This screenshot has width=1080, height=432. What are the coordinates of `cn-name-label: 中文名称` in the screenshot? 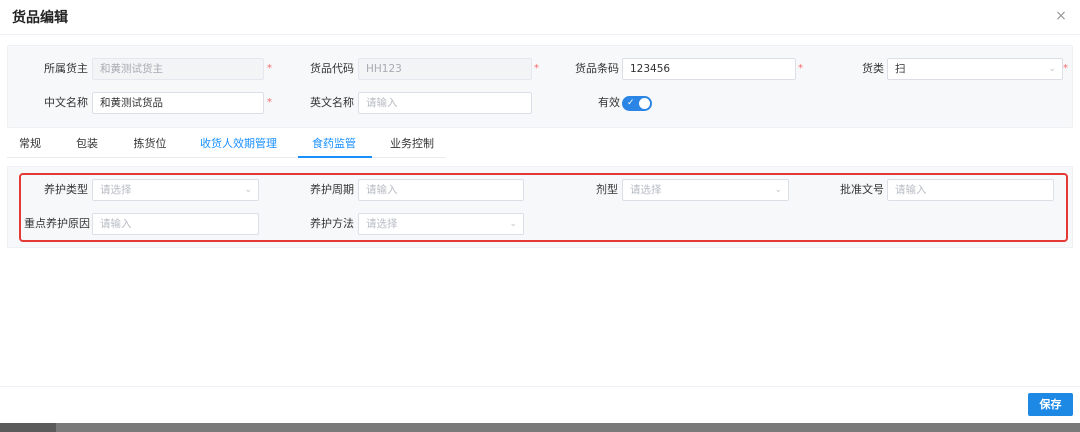 It's located at (66, 102).